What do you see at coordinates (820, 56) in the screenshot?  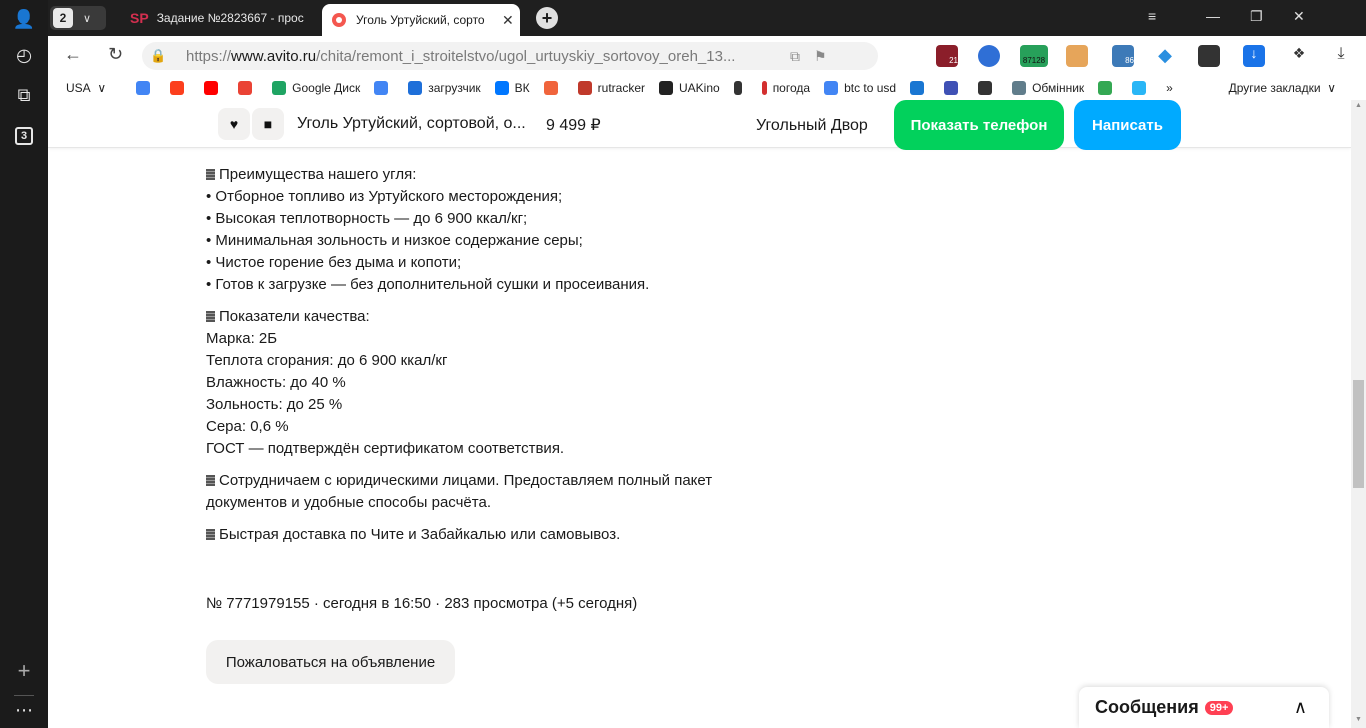 I see `bookmark-icon: ⚑` at bounding box center [820, 56].